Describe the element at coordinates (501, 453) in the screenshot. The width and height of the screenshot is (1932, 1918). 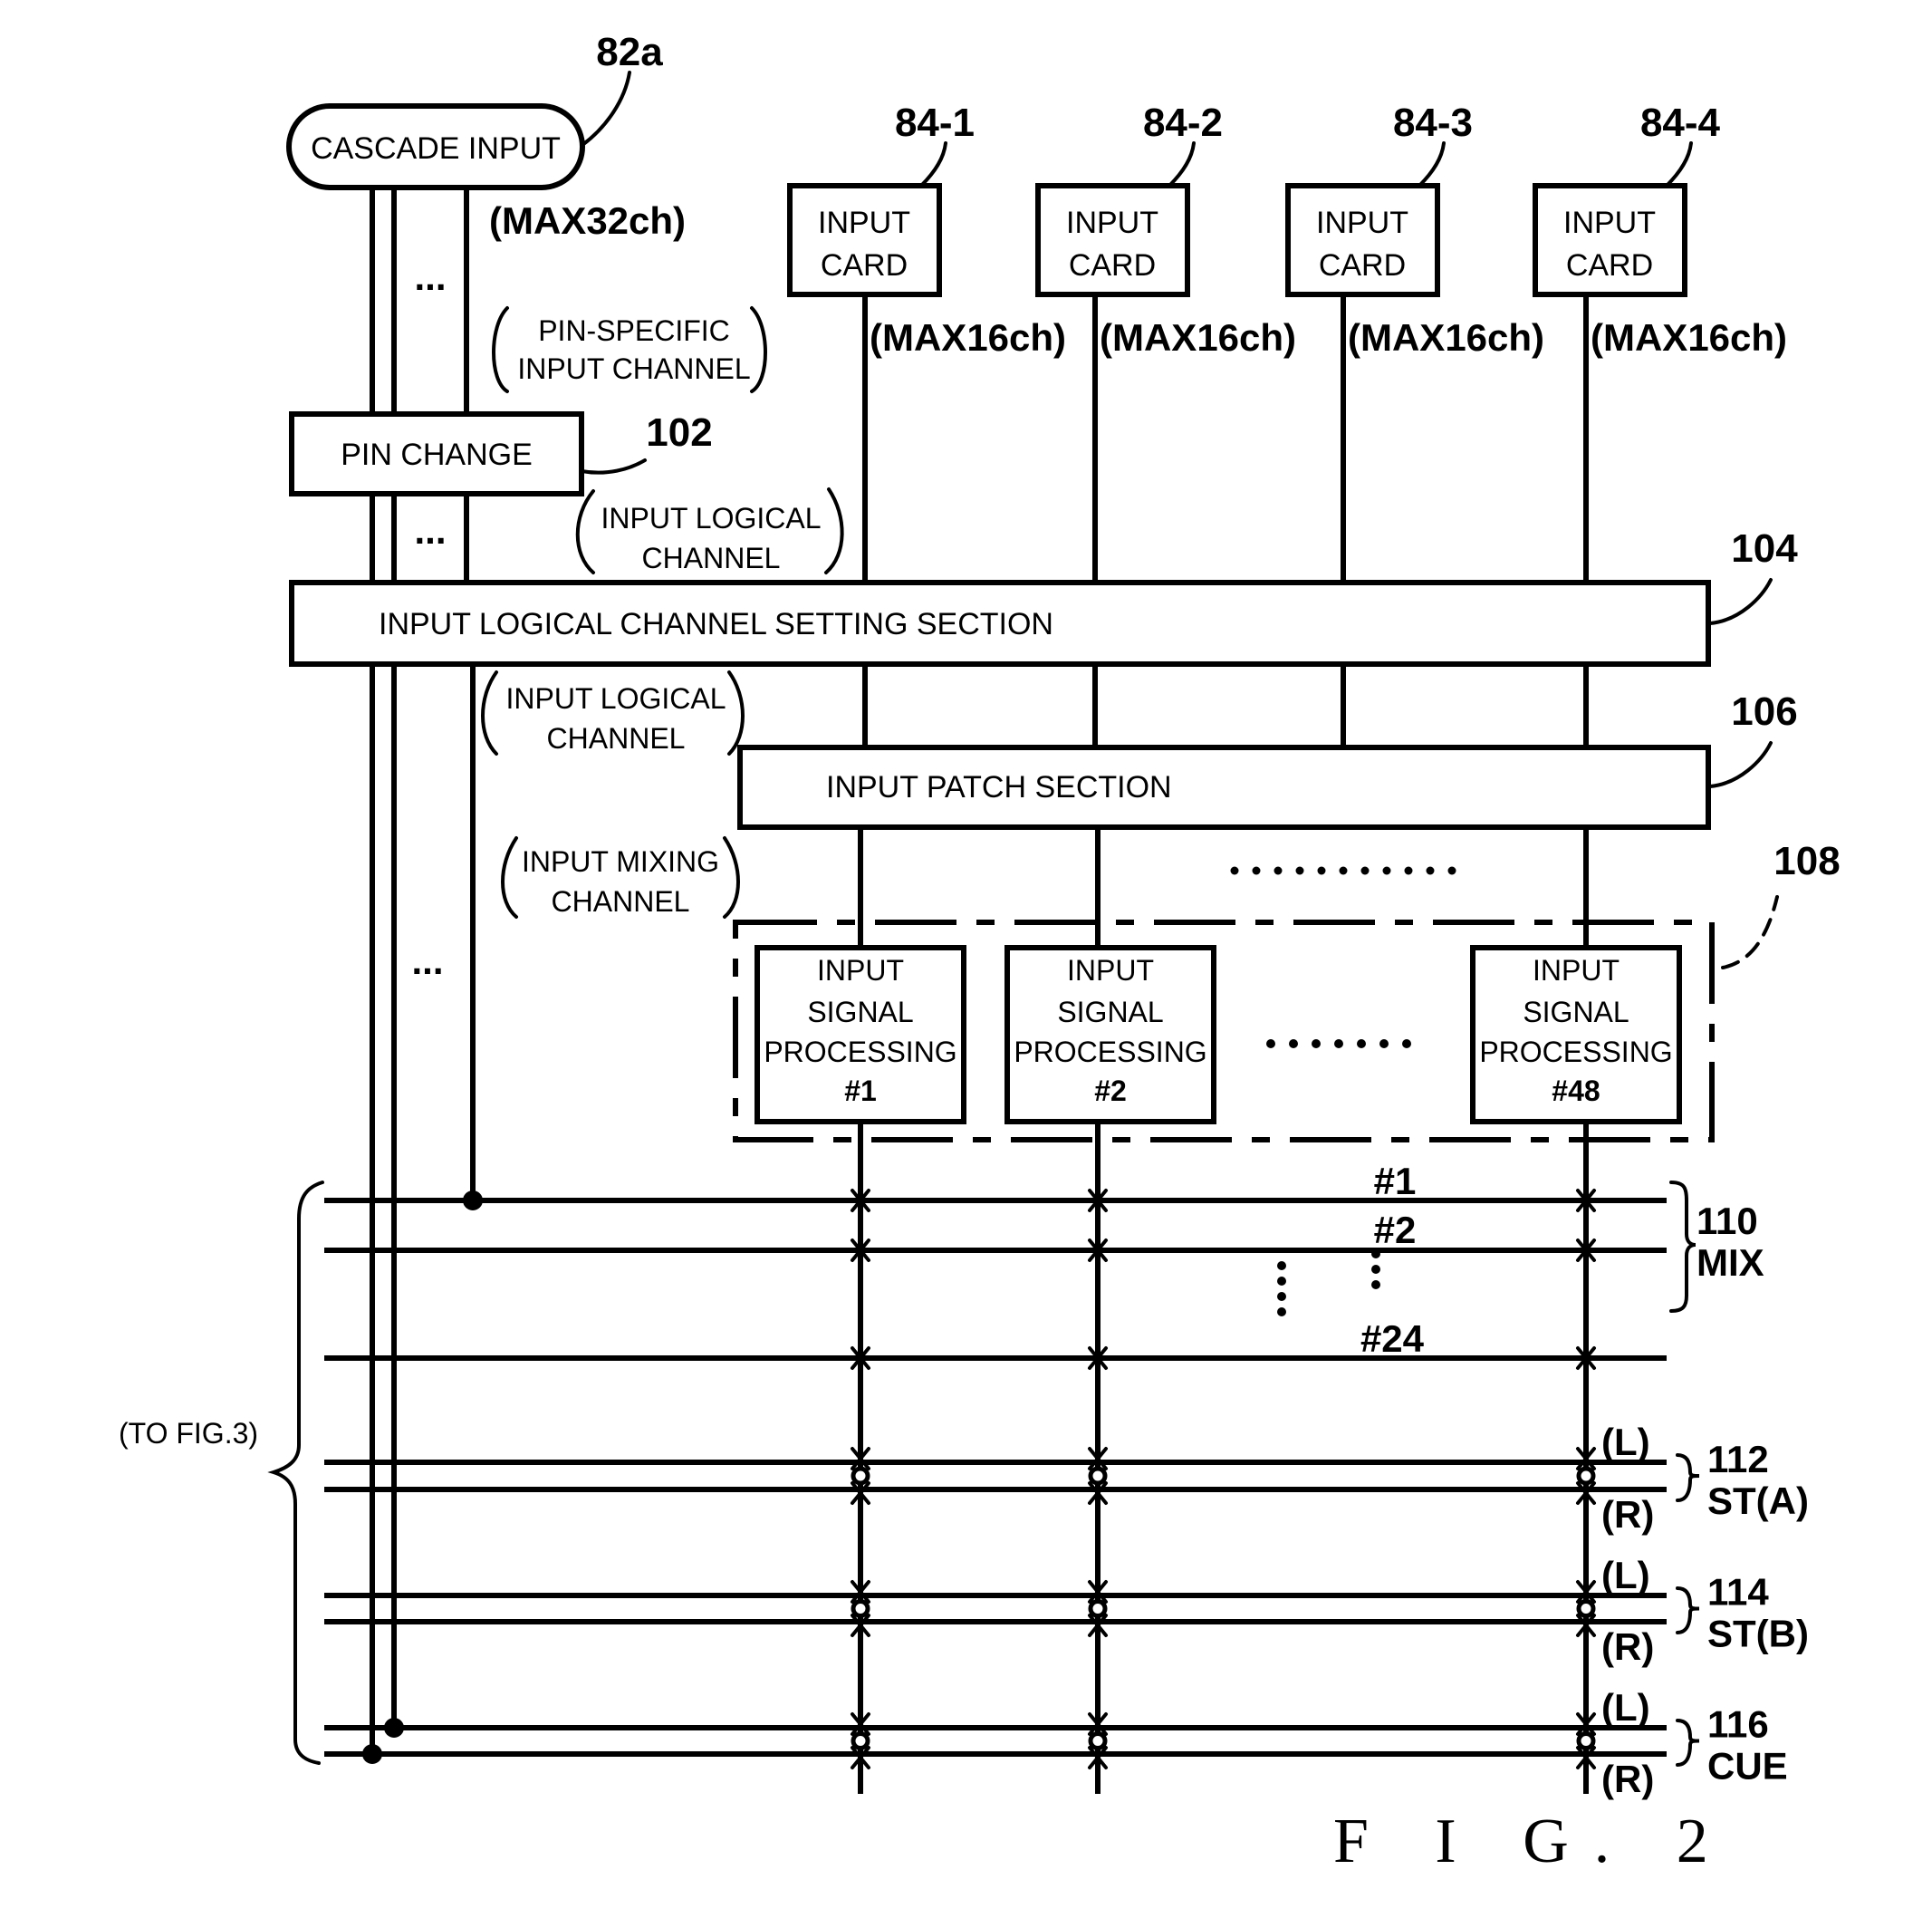
I see `pin-change-block: PIN CHANGE 102` at that location.